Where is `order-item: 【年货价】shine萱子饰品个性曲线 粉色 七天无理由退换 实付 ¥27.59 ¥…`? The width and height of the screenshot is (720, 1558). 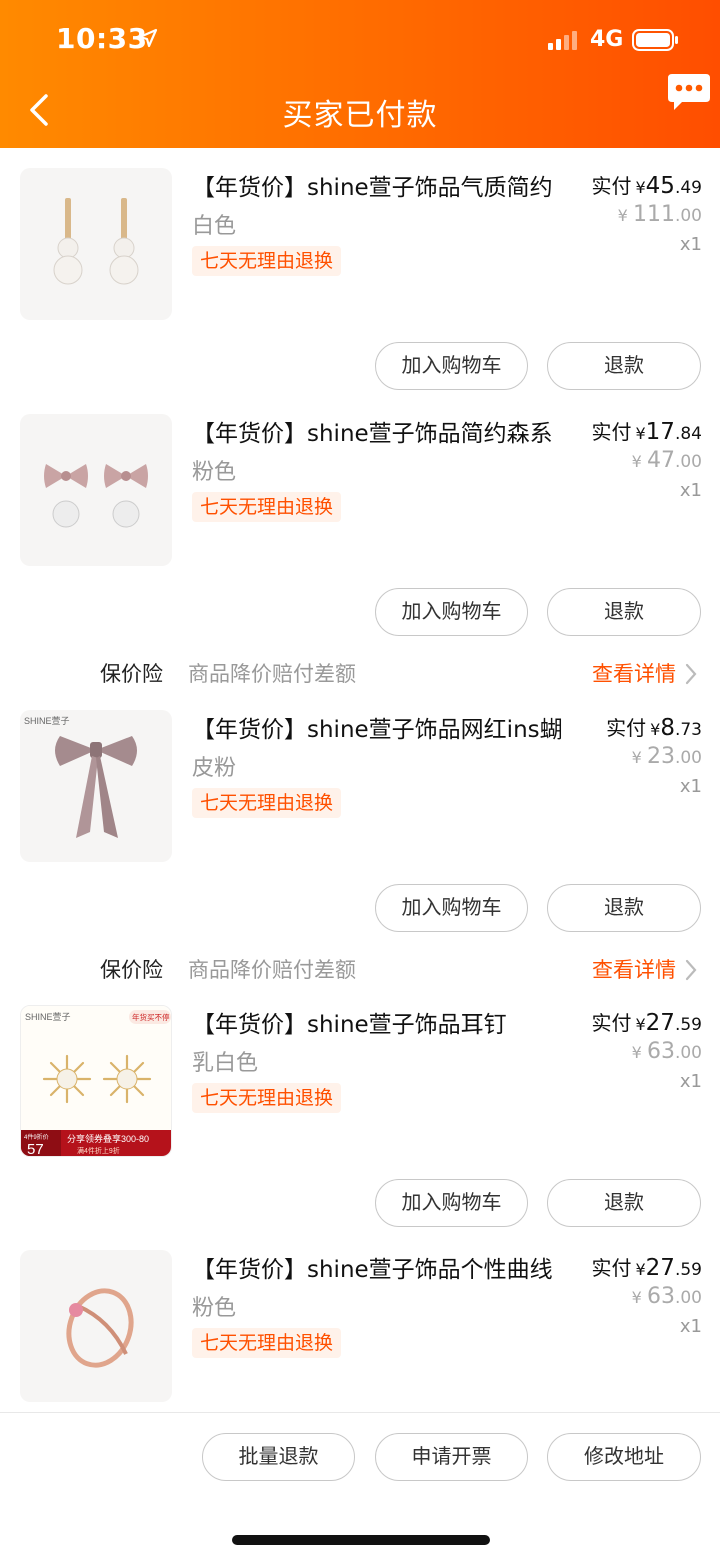 order-item: 【年货价】shine萱子饰品个性曲线 粉色 七天无理由退换 实付 ¥27.59 ¥… is located at coordinates (360, 1320).